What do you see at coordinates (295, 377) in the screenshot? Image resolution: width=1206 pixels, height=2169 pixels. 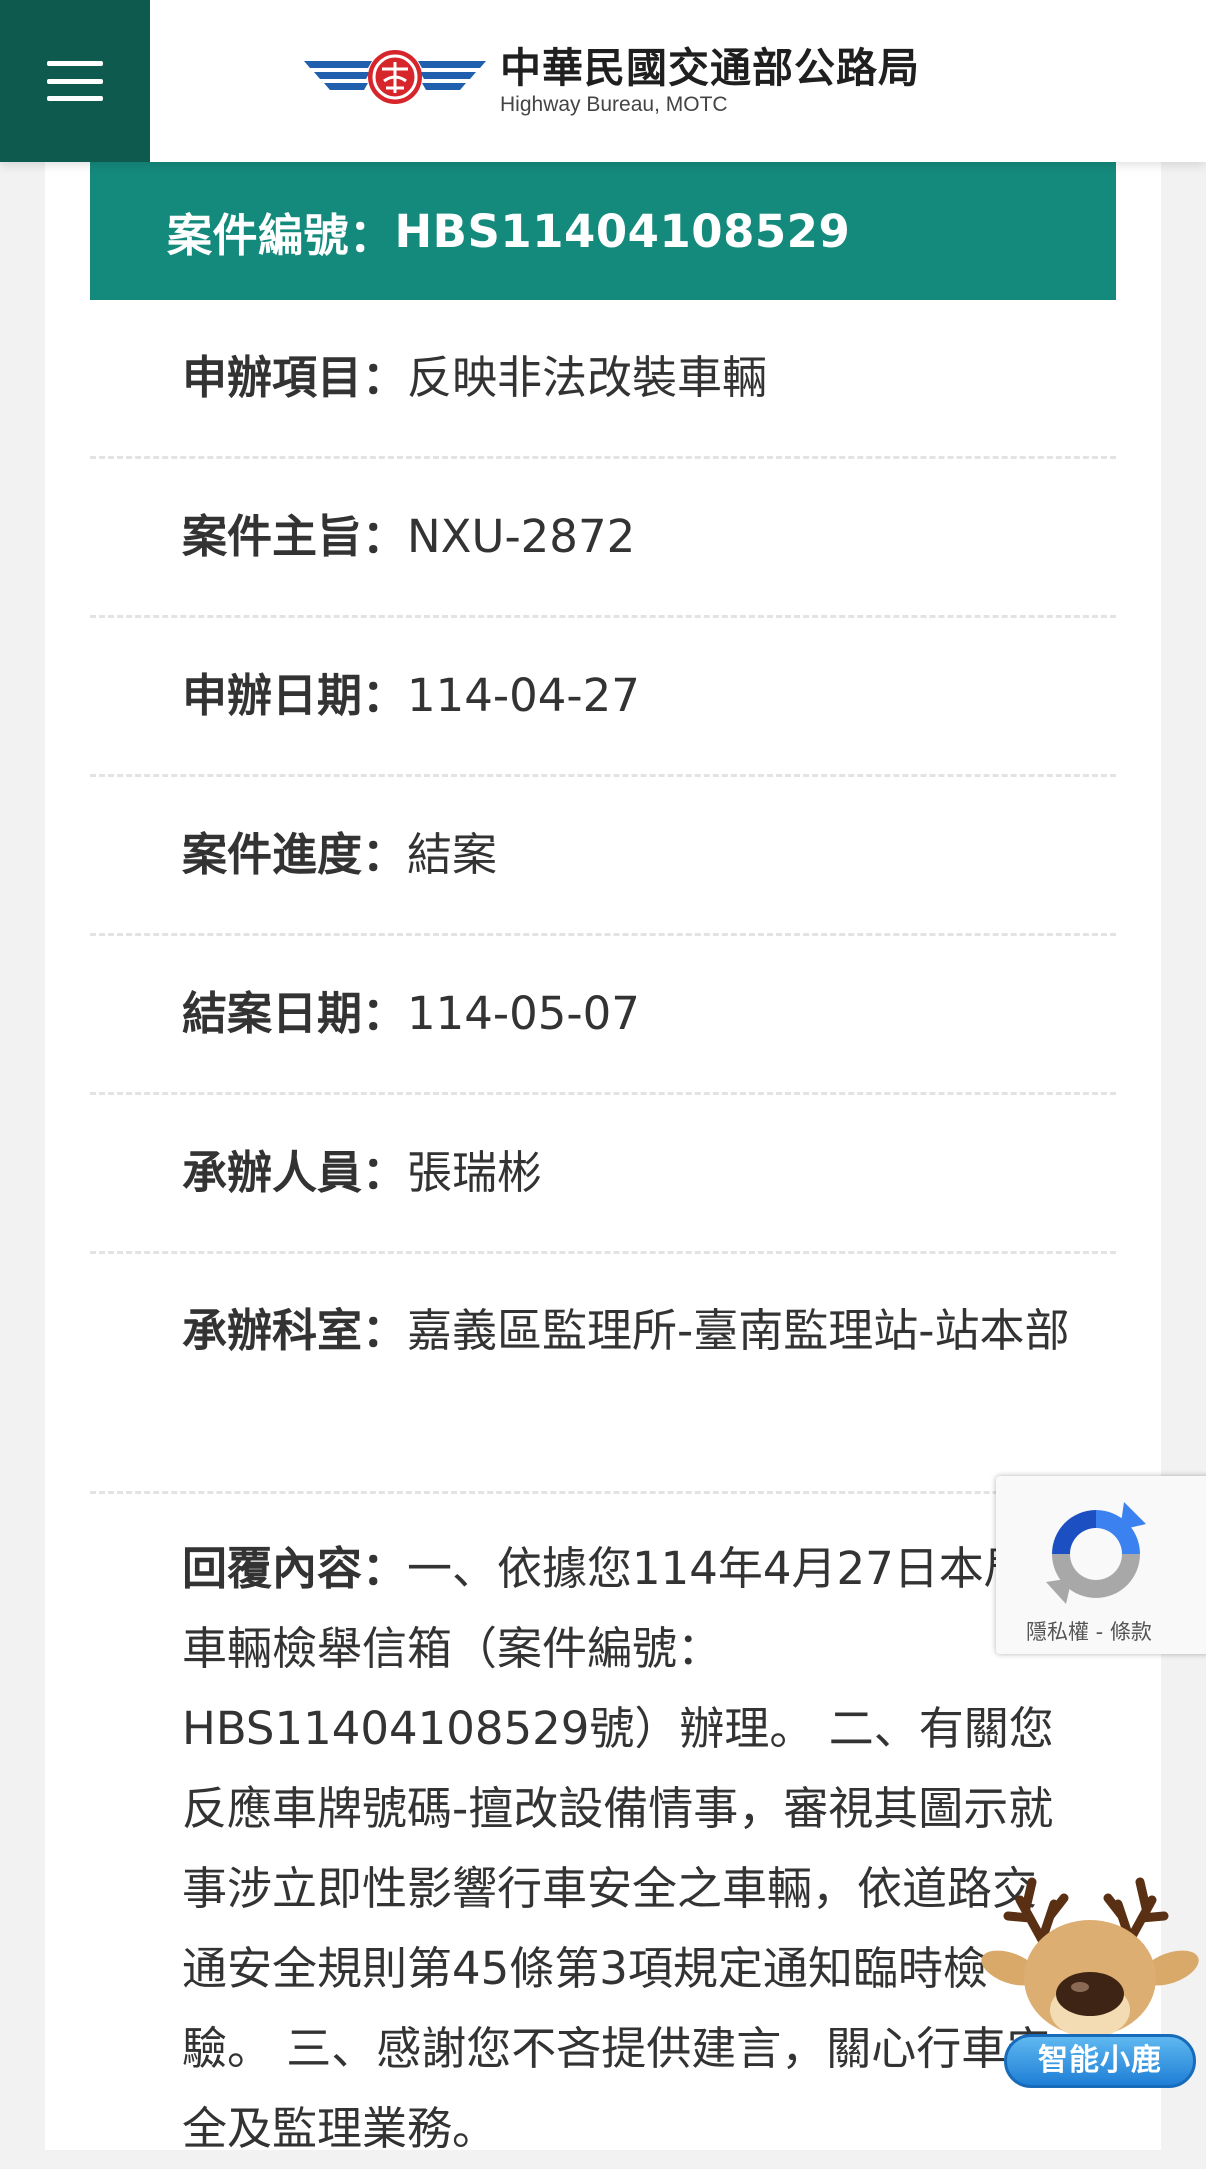 I see `field-label: 申辦項目：` at bounding box center [295, 377].